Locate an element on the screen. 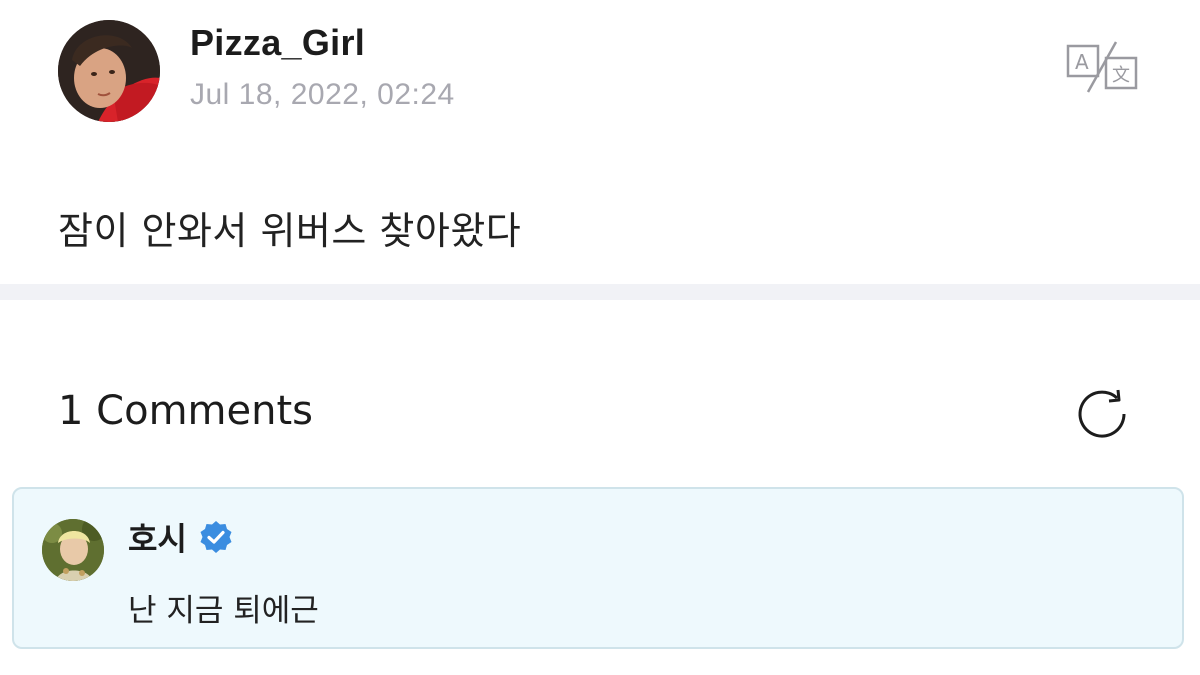 Image resolution: width=1200 pixels, height=675 pixels. translate-button: A 文 is located at coordinates (1102, 67).